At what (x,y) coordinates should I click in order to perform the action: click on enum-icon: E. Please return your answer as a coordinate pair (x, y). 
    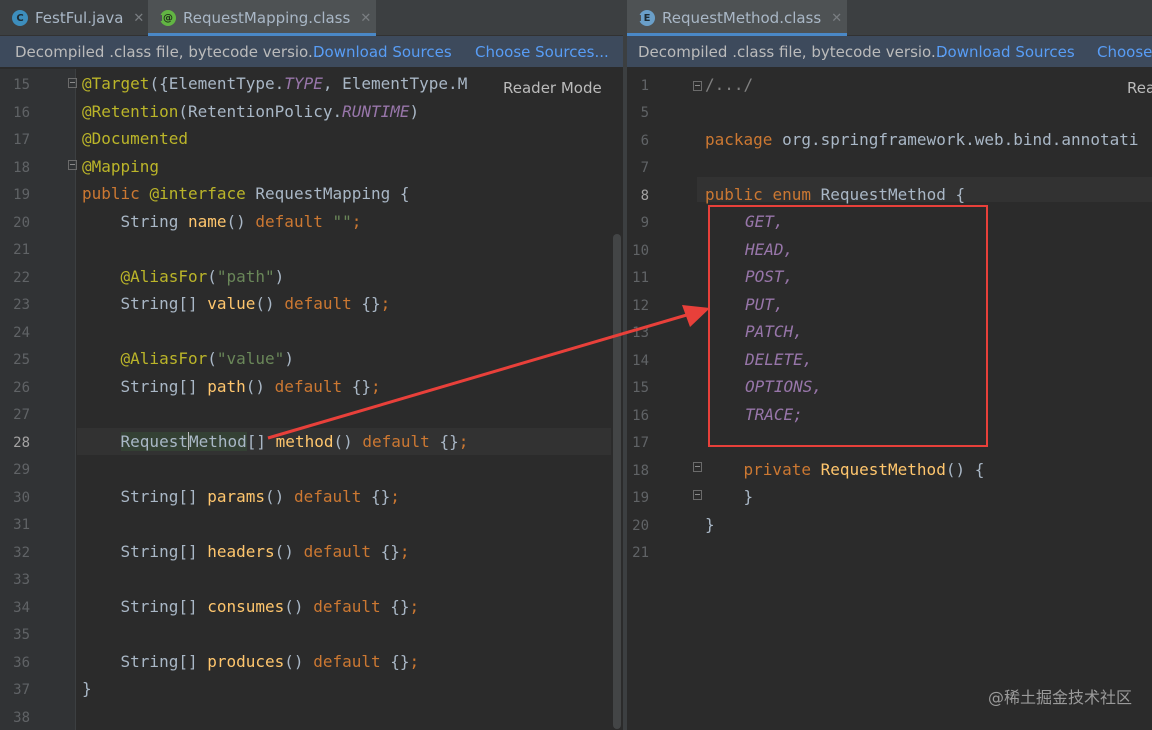
    Looking at the image, I should click on (646, 18).